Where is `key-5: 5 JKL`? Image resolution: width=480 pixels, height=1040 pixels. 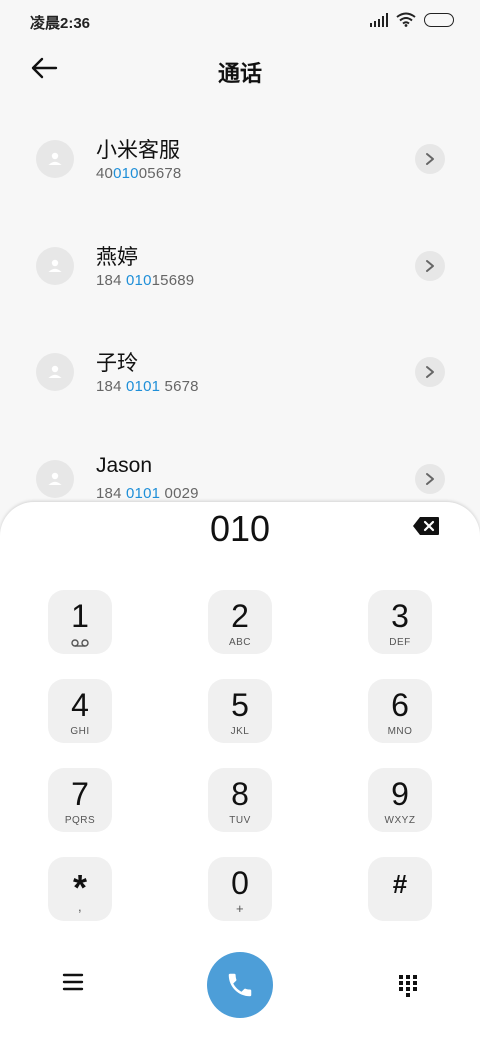 key-5: 5 JKL is located at coordinates (240, 711).